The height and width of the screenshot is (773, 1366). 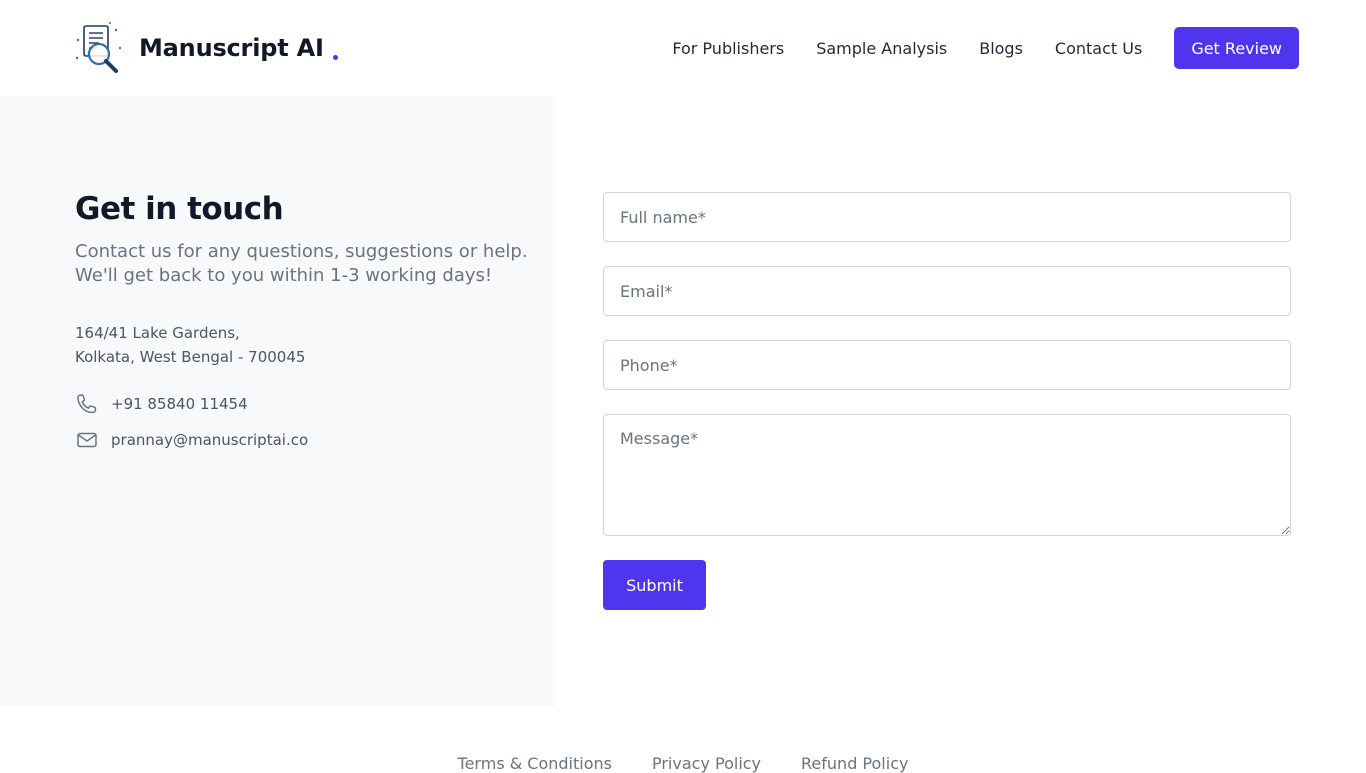 What do you see at coordinates (854, 763) in the screenshot?
I see `footer-link-refund: Refund Policy` at bounding box center [854, 763].